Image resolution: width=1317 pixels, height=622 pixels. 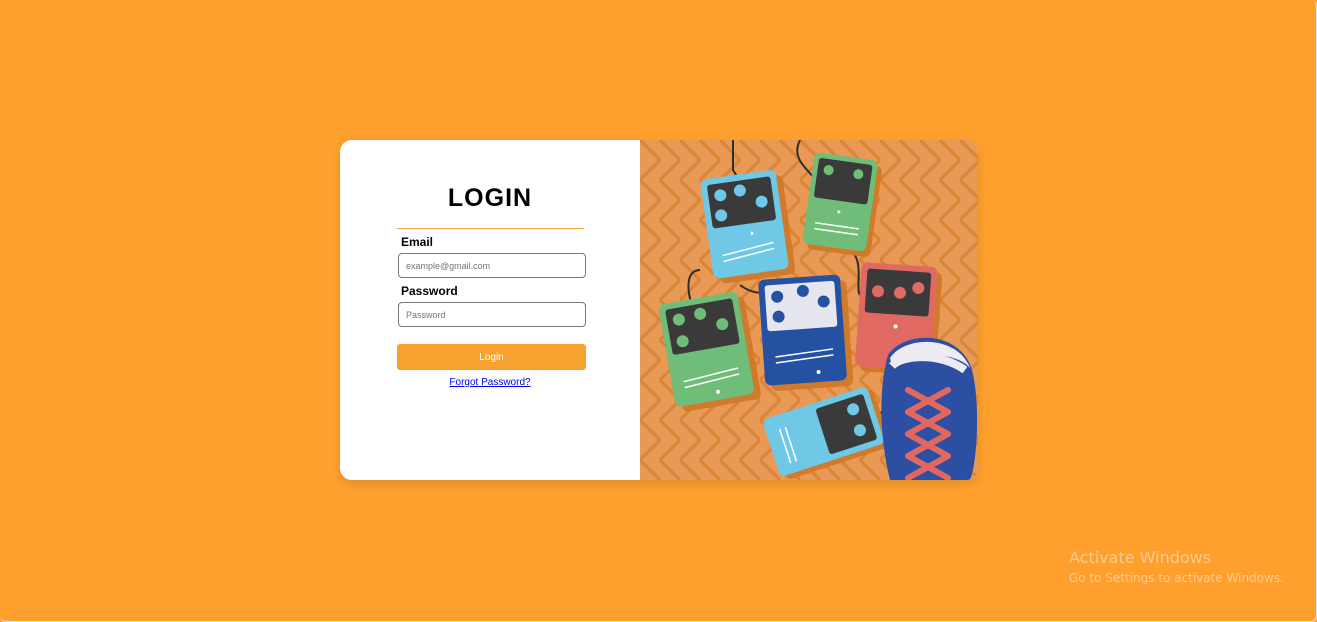 I want to click on illustration-panel, so click(x=809, y=310).